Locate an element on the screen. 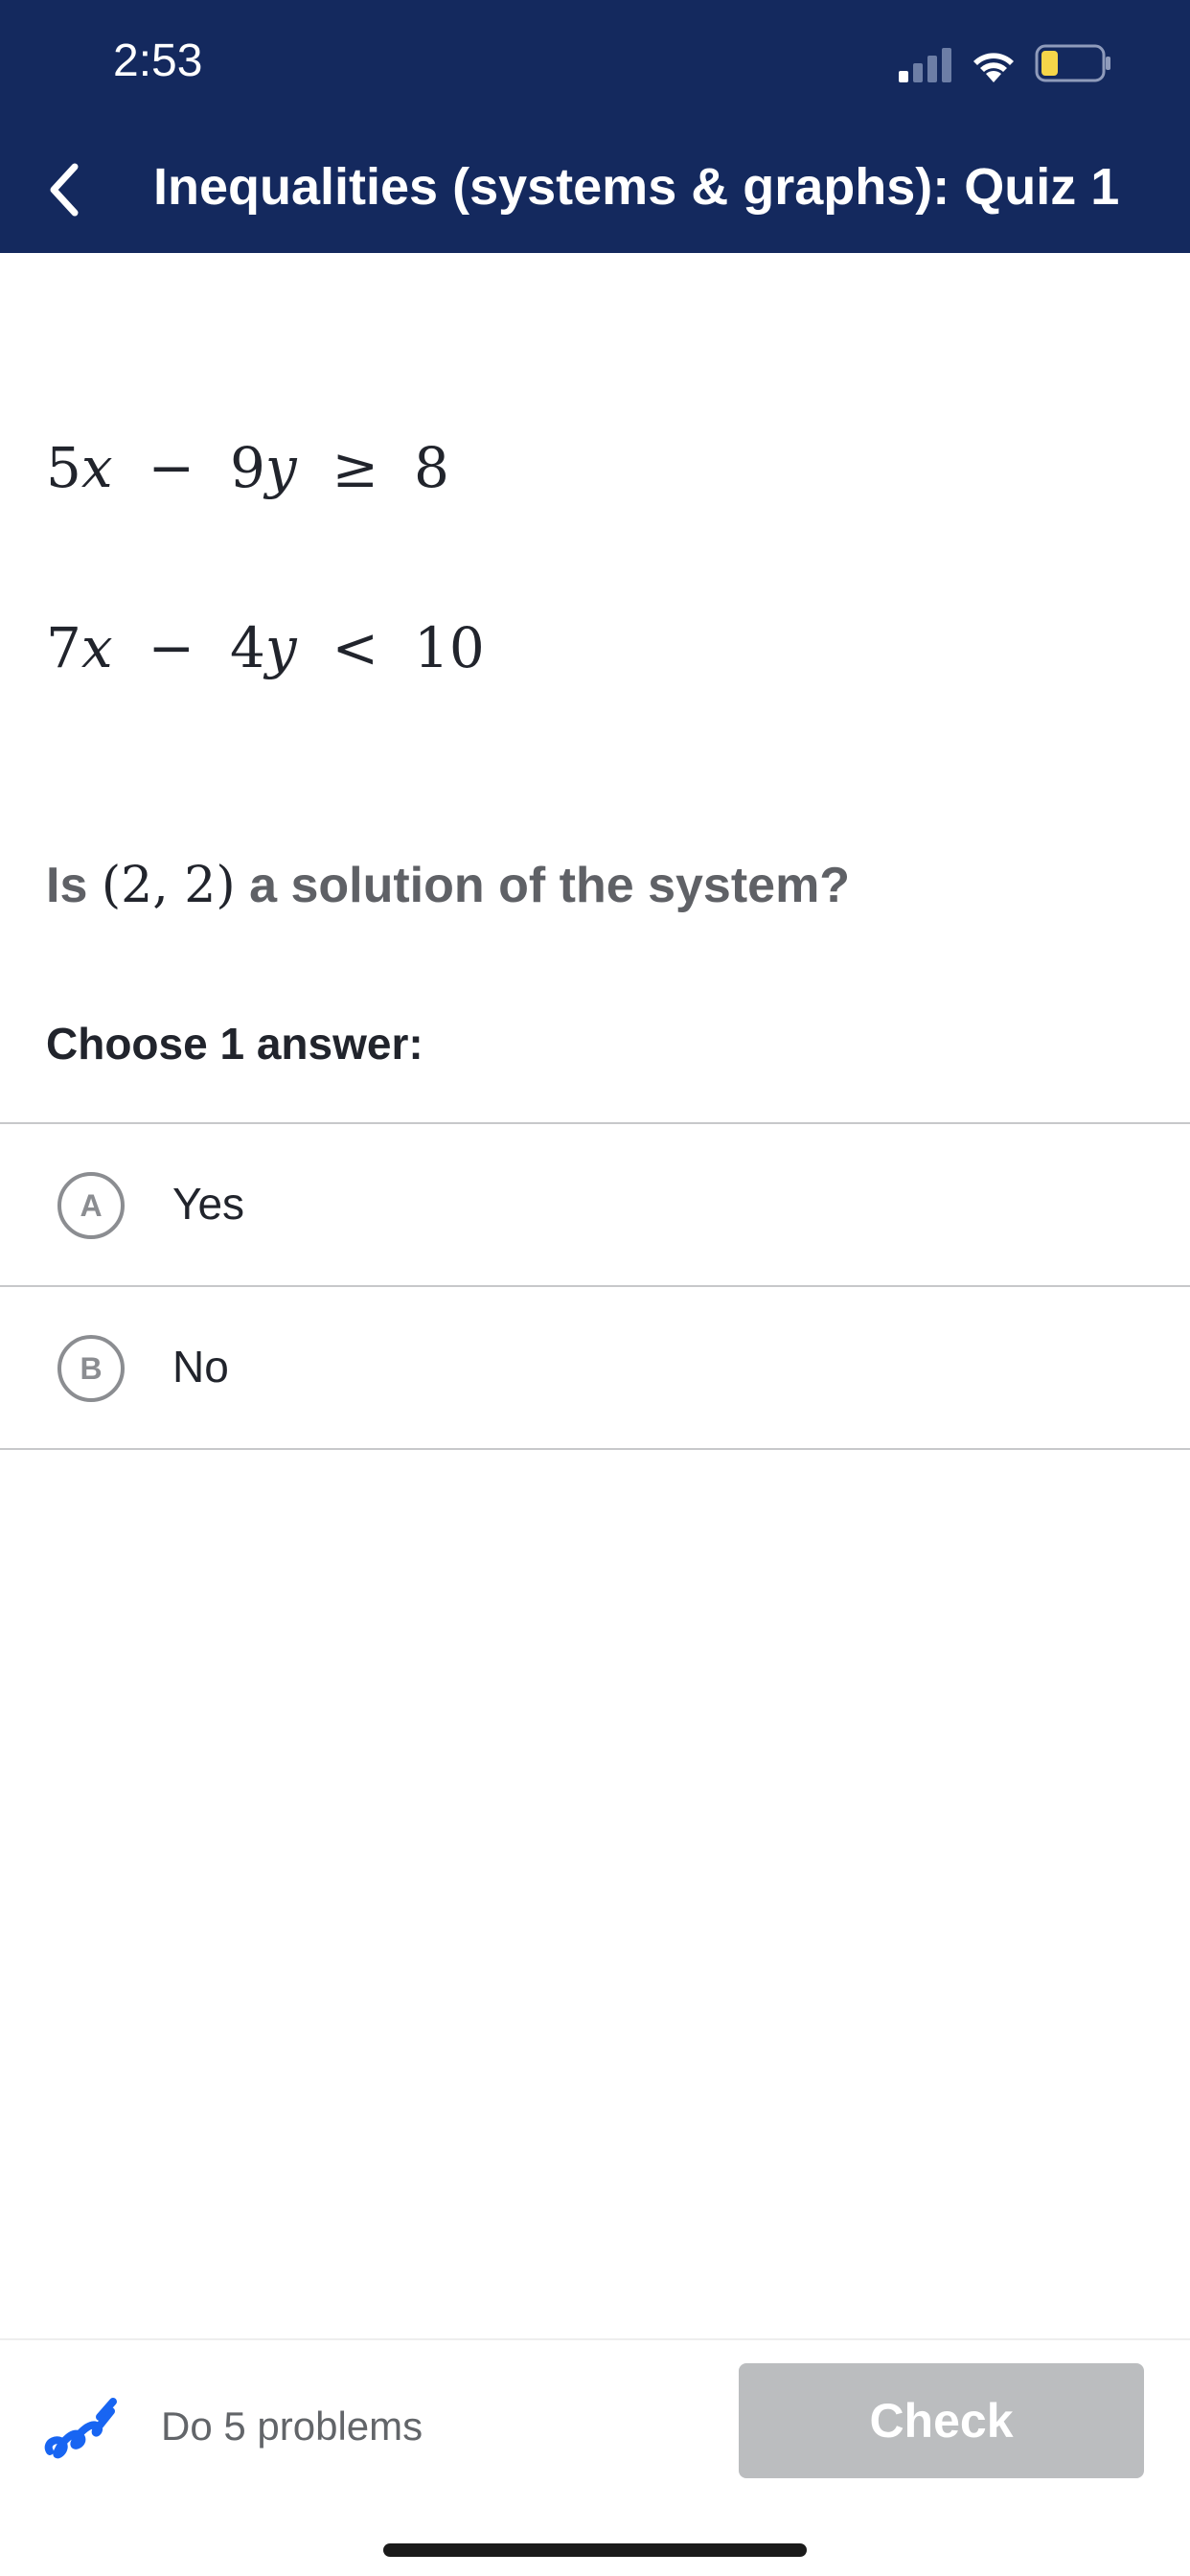 The width and height of the screenshot is (1190, 2576). ineq1-coef-b: 9 is located at coordinates (247, 467).